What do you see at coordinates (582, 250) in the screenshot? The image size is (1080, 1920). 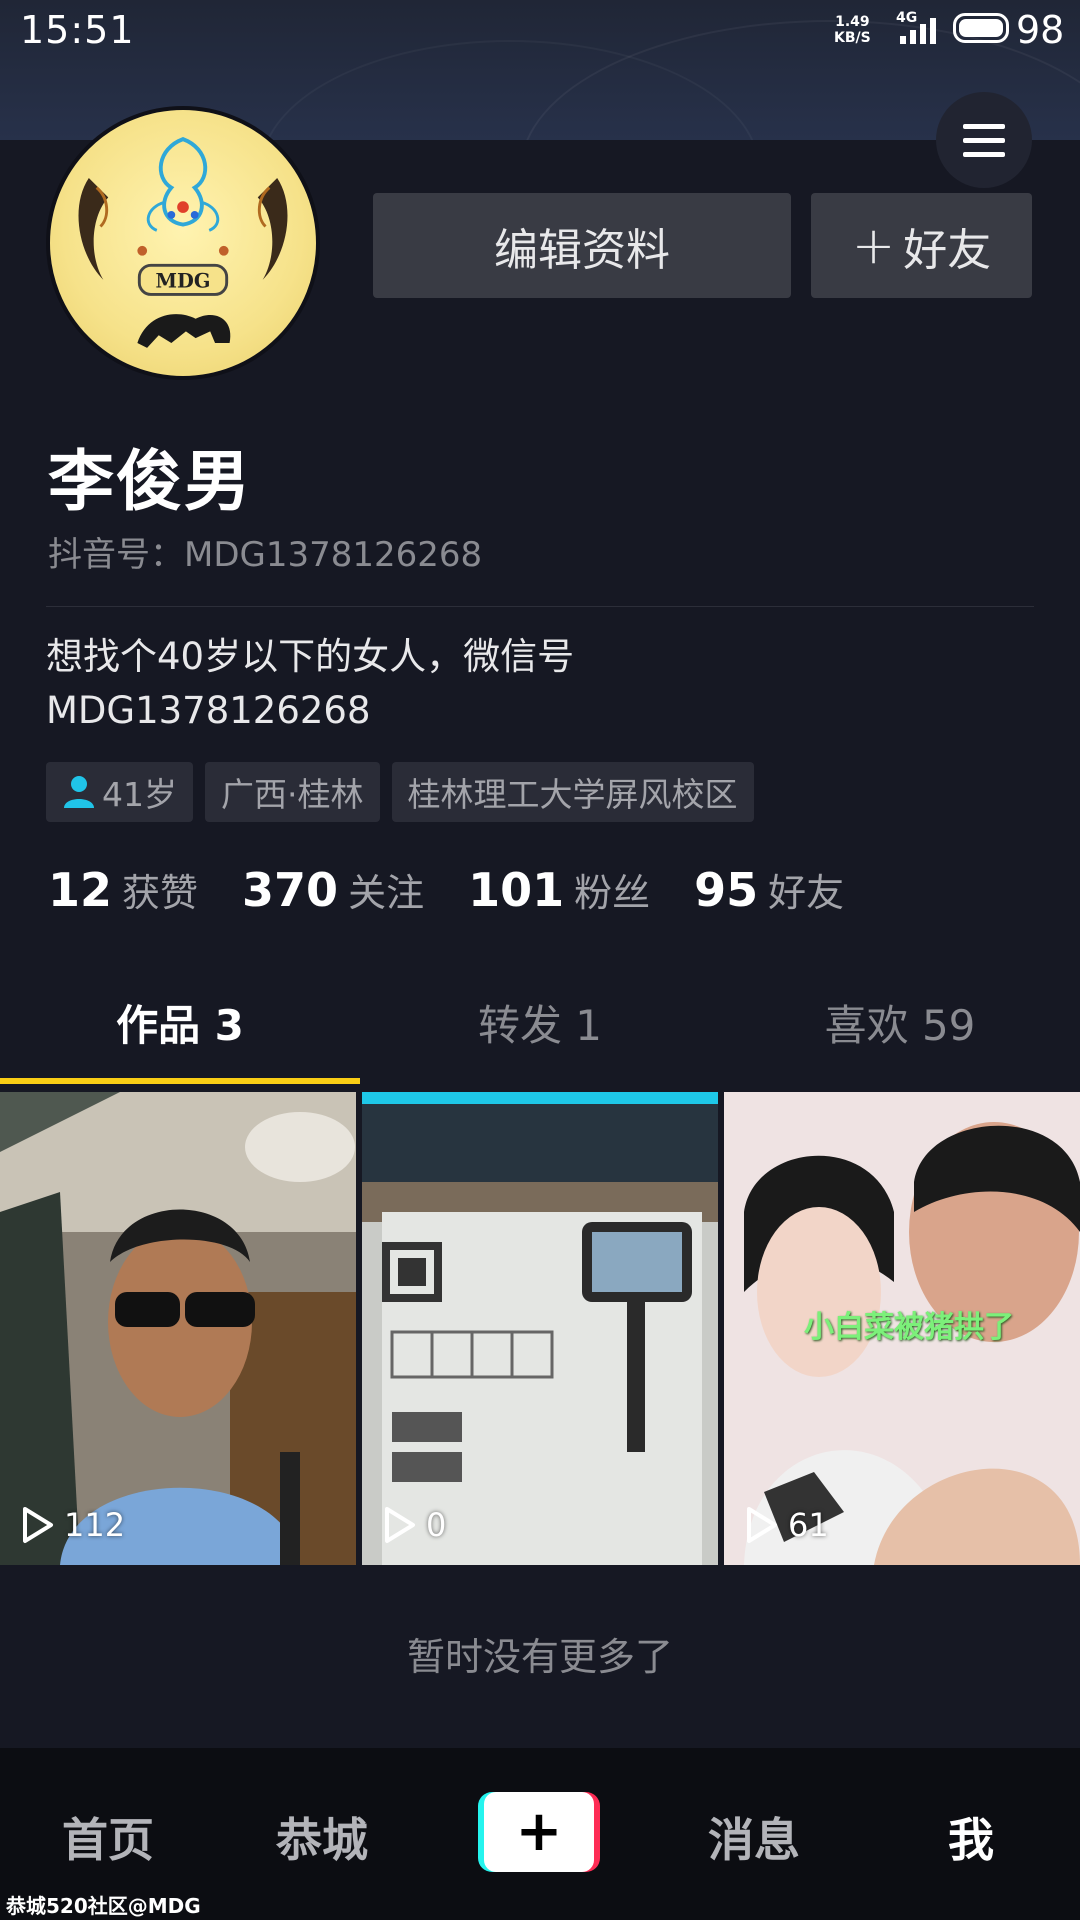 I see `edit-profile-label: 编辑资料` at bounding box center [582, 250].